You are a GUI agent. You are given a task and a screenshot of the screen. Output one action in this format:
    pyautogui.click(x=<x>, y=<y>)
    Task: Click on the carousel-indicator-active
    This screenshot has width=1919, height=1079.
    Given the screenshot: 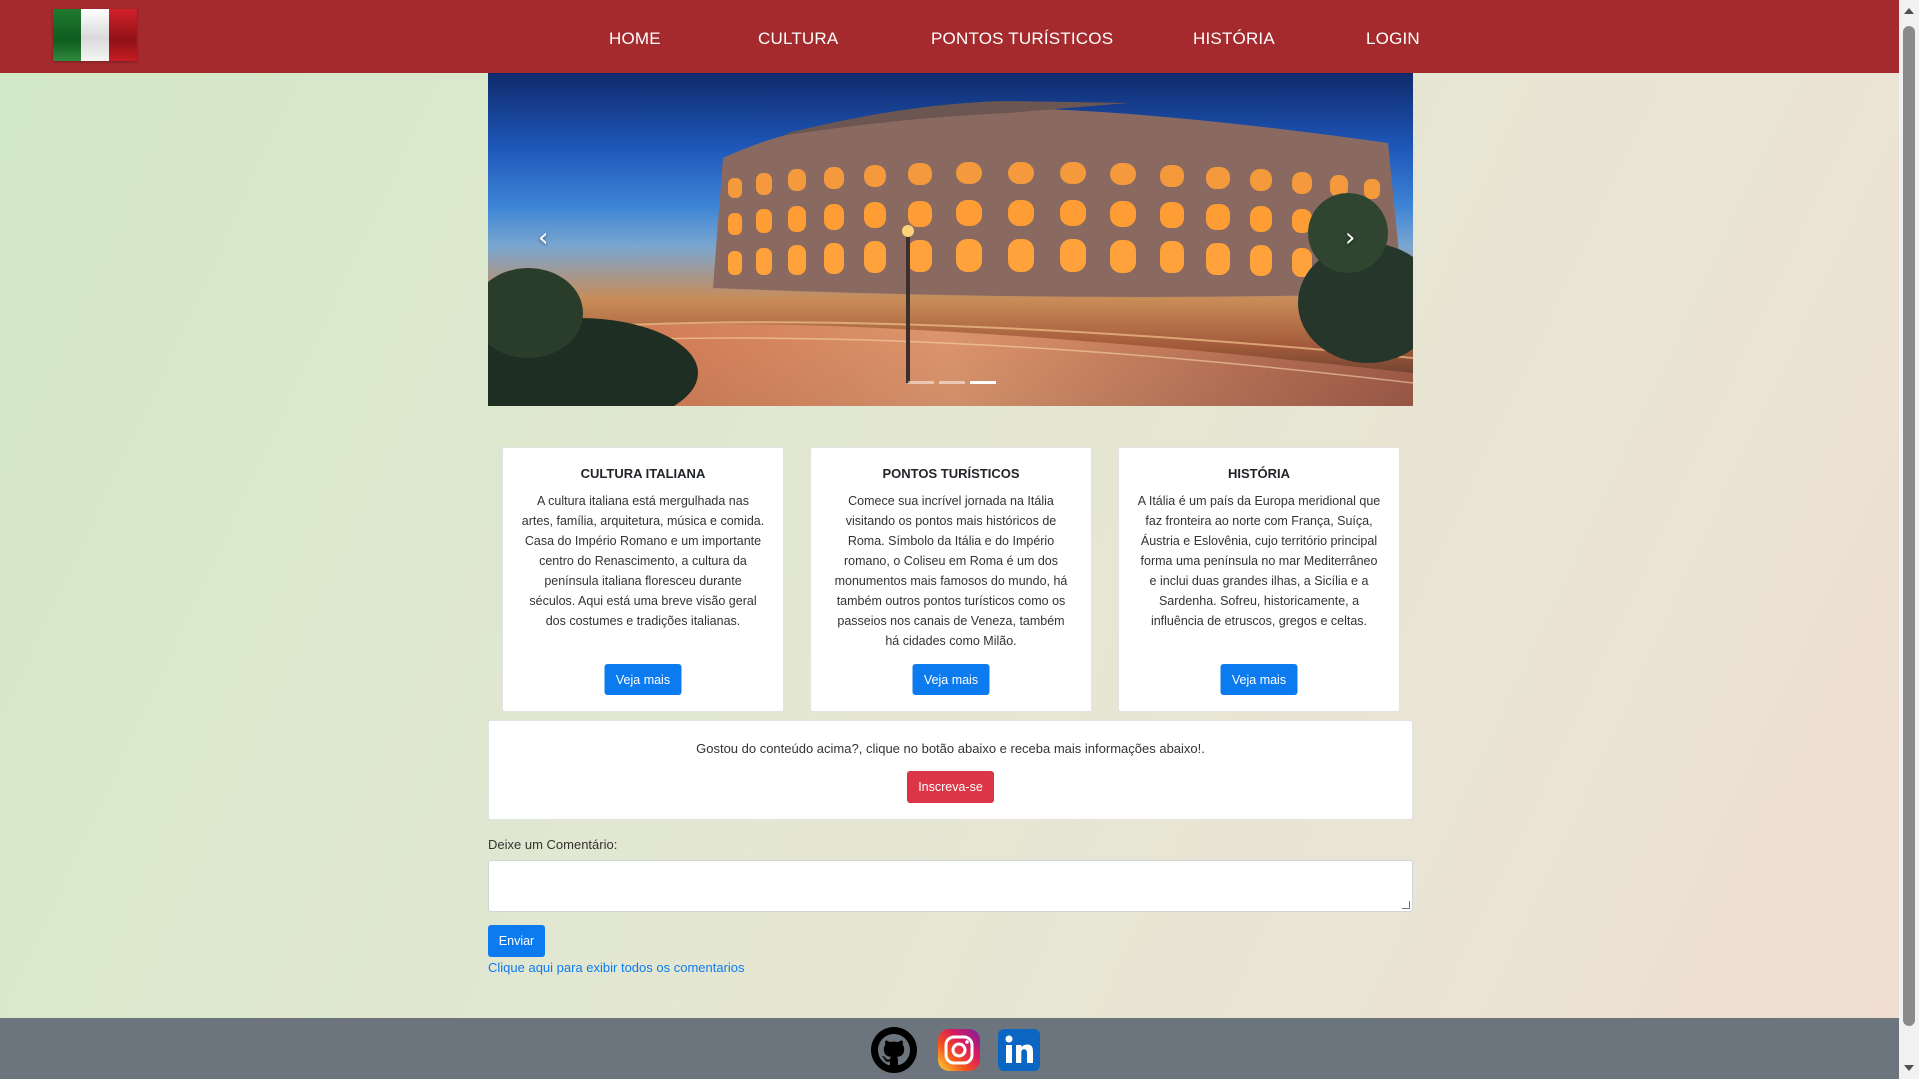 What is the action you would take?
    pyautogui.click(x=983, y=382)
    